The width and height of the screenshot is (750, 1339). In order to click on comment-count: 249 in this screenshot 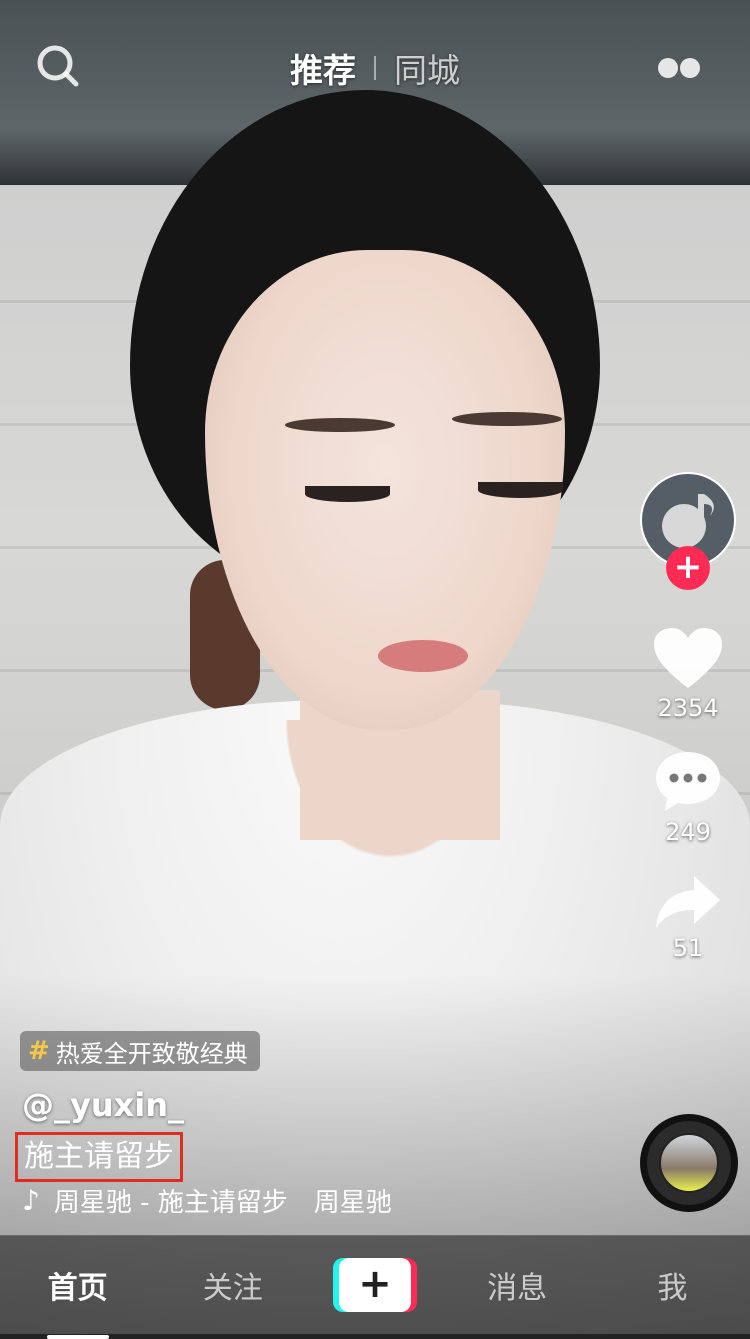, I will do `click(688, 832)`.